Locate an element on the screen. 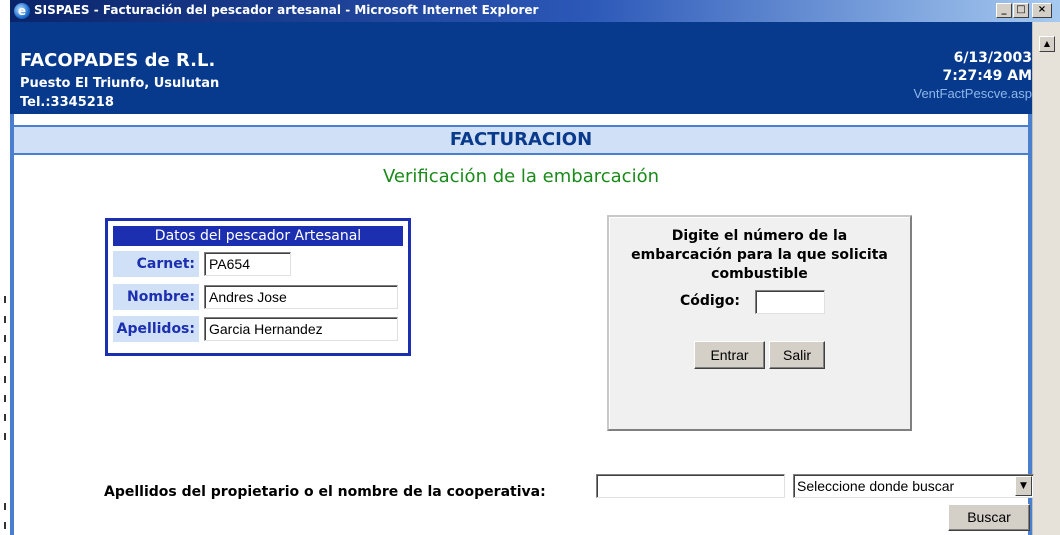  carnet-label: Carnet: is located at coordinates (156, 264).